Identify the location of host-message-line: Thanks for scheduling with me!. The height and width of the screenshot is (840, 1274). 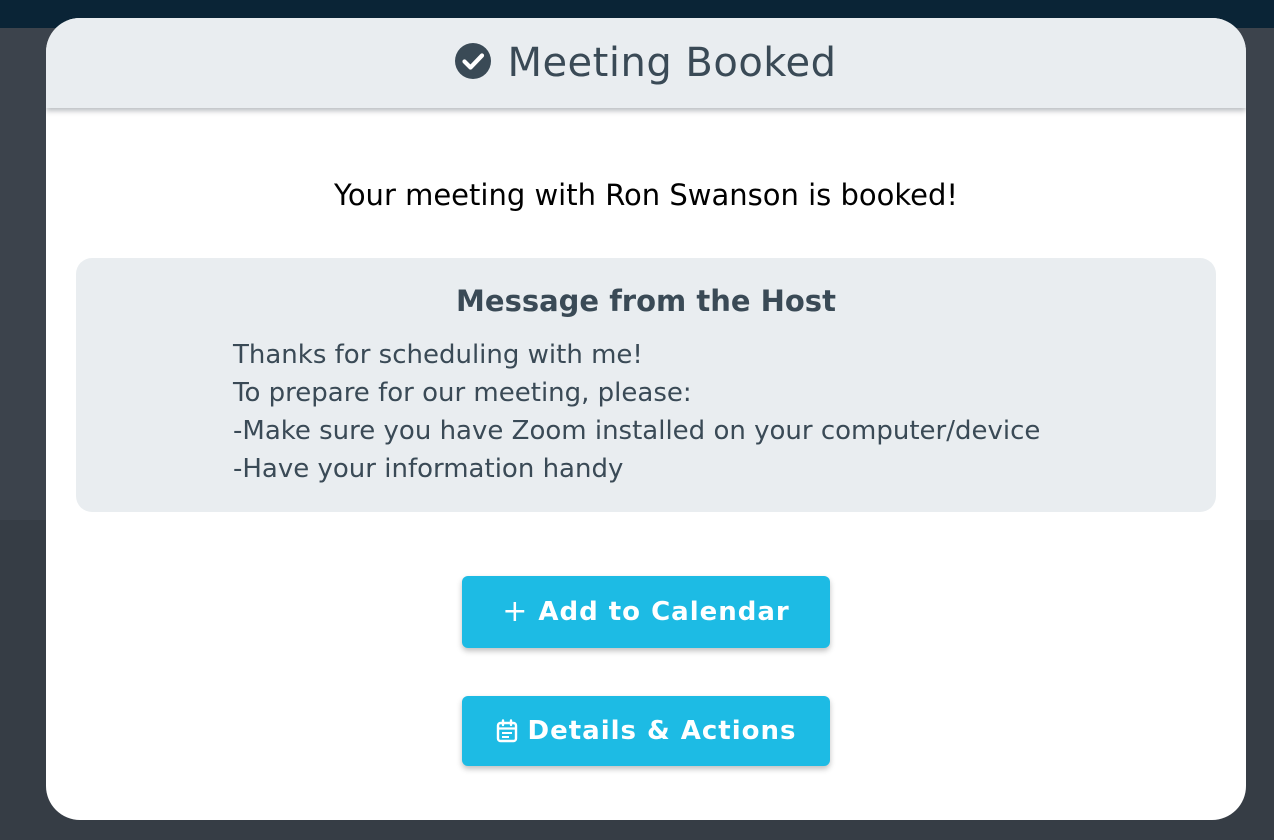
(438, 355).